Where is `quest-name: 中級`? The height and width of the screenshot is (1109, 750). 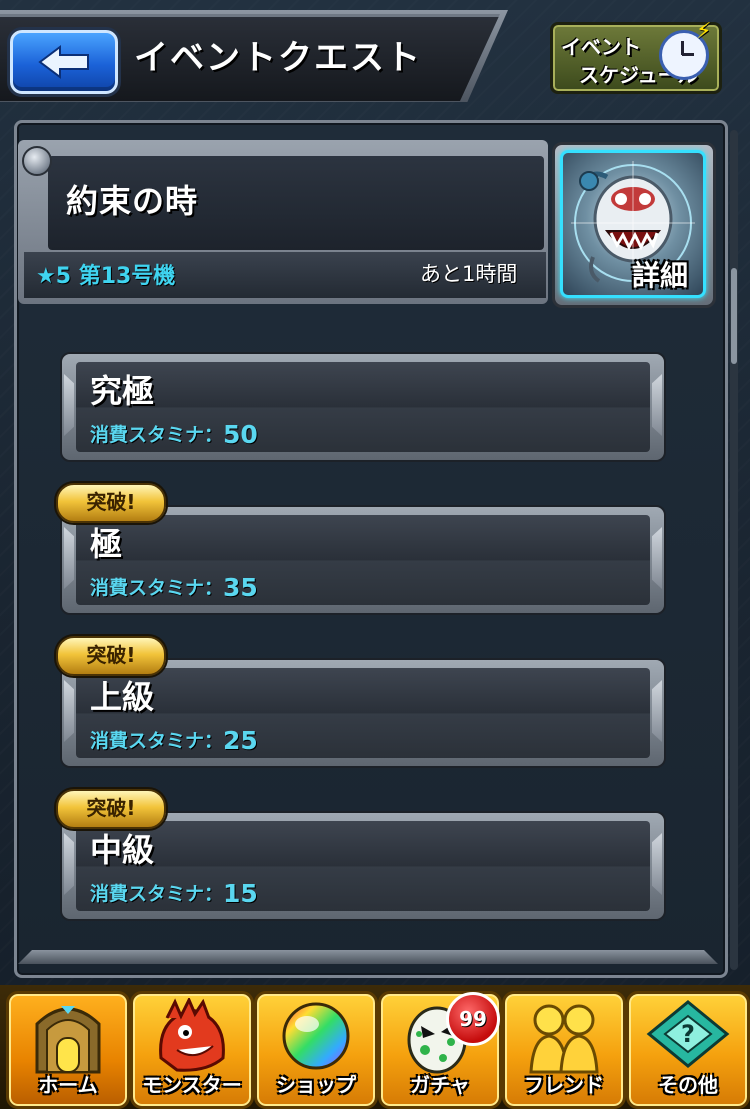 quest-name: 中級 is located at coordinates (122, 850).